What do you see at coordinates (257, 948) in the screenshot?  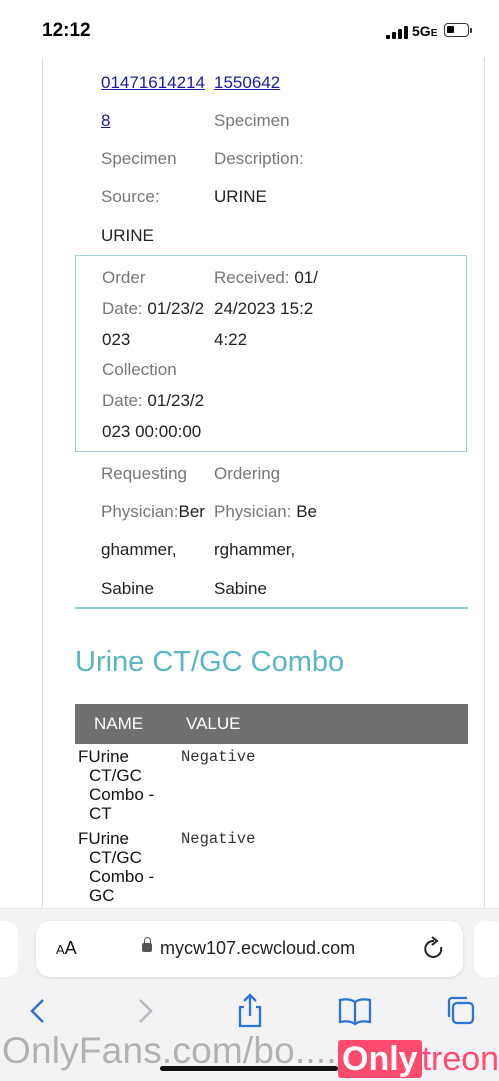 I see `url-text: mycw107.ecwcloud.com` at bounding box center [257, 948].